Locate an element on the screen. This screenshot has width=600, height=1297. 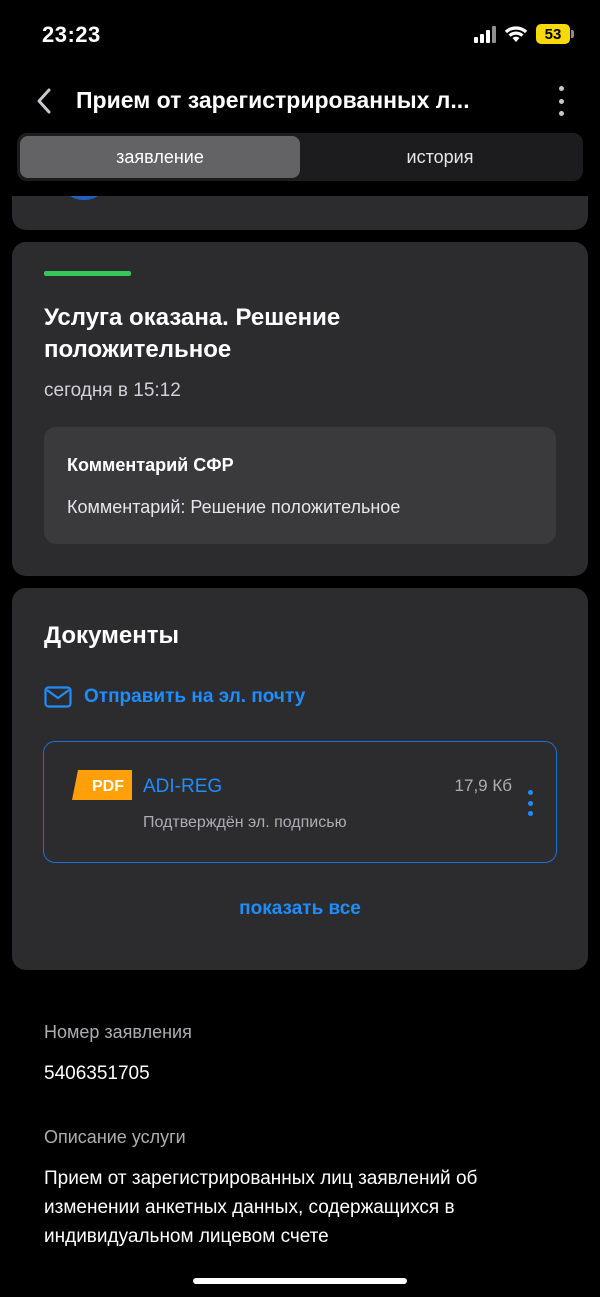
application-number-label: Номер заявления is located at coordinates (118, 1032).